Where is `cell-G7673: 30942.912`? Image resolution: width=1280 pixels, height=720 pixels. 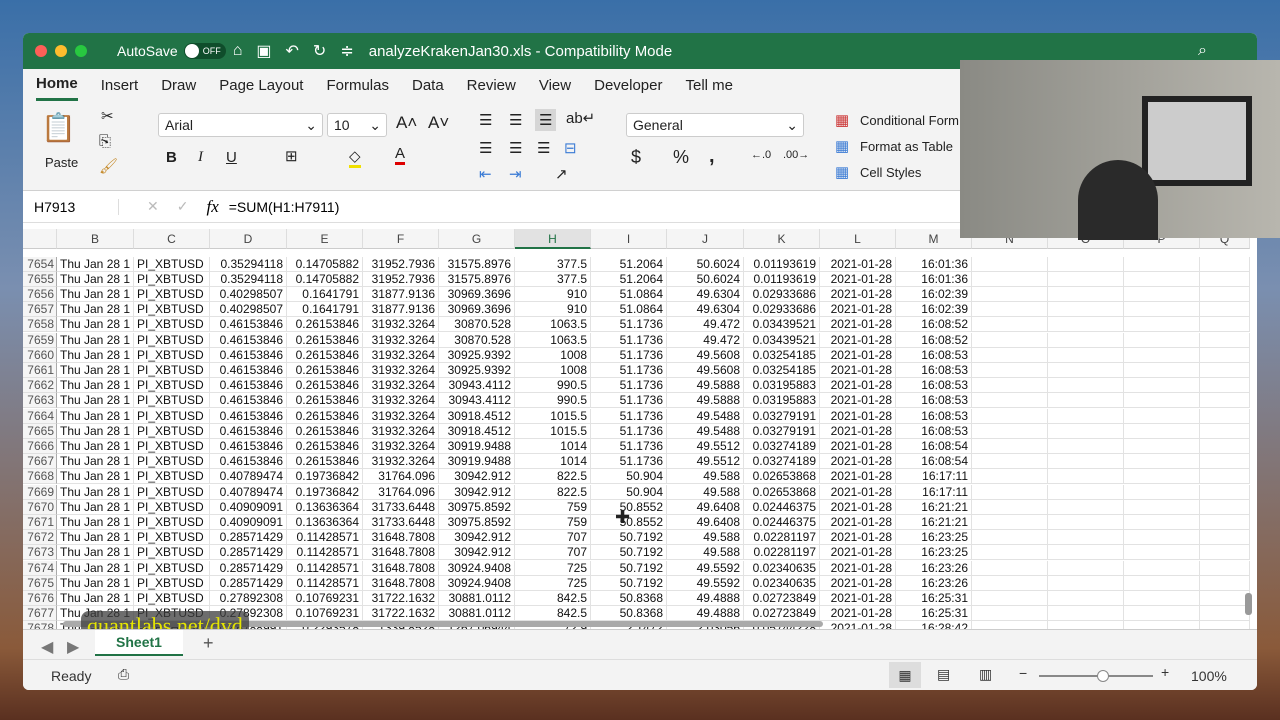 cell-G7673: 30942.912 is located at coordinates (477, 553).